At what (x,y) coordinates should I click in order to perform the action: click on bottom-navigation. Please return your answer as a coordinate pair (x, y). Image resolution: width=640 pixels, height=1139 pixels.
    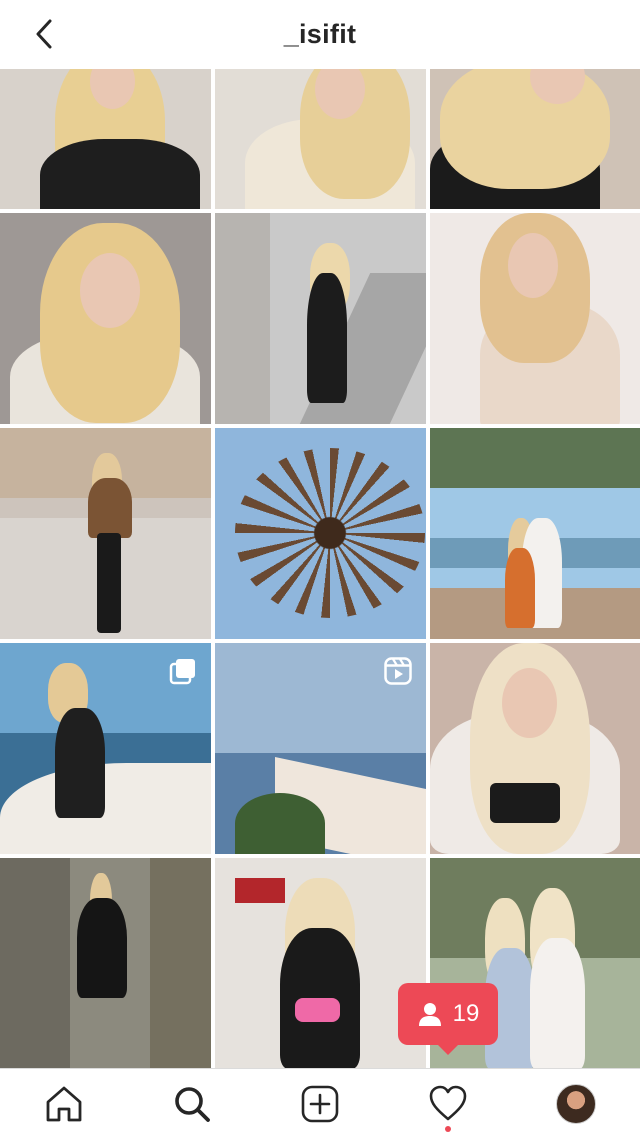
    Looking at the image, I should click on (320, 1103).